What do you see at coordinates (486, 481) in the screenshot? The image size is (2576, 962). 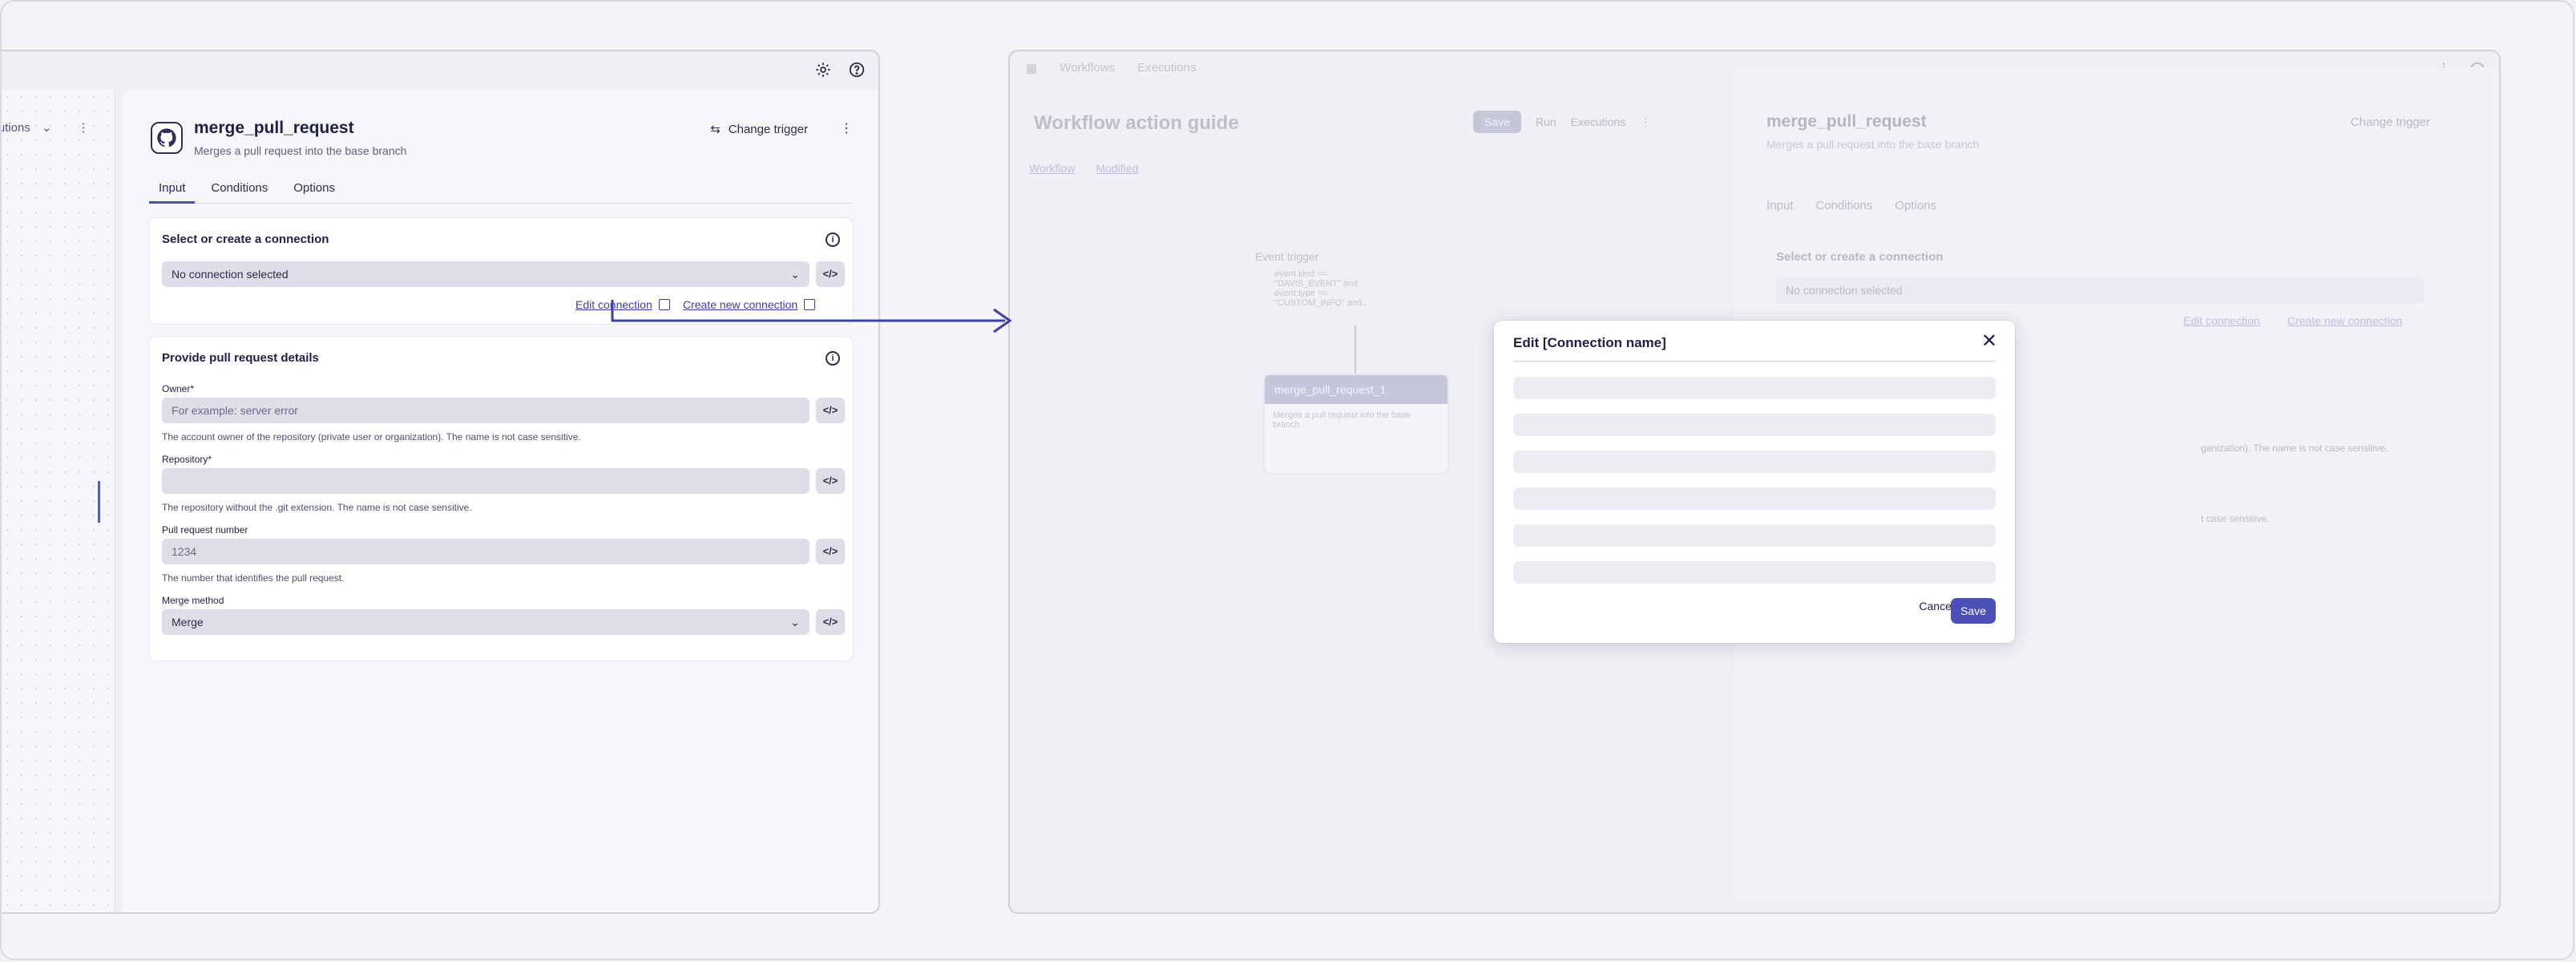 I see `repository-input` at bounding box center [486, 481].